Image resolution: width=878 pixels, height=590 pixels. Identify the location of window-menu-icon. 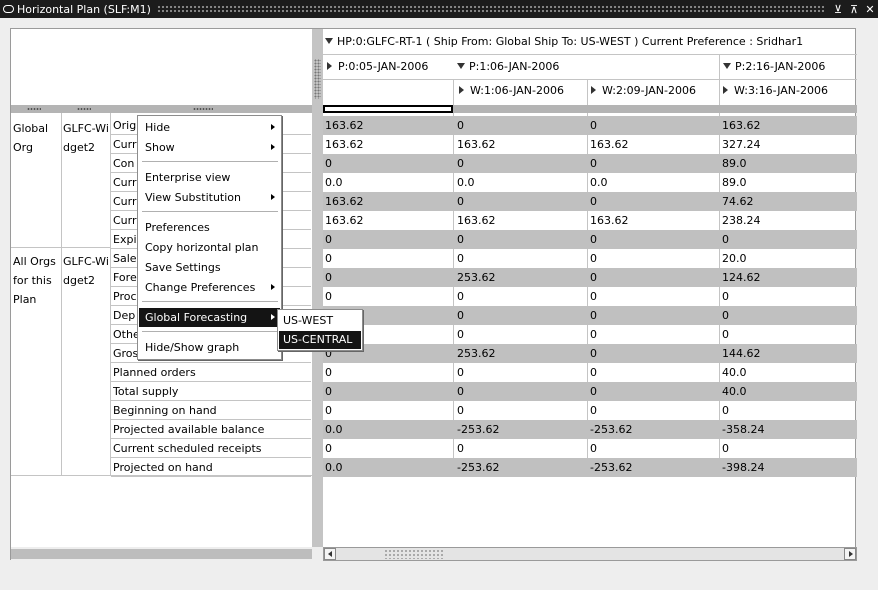
(8, 9).